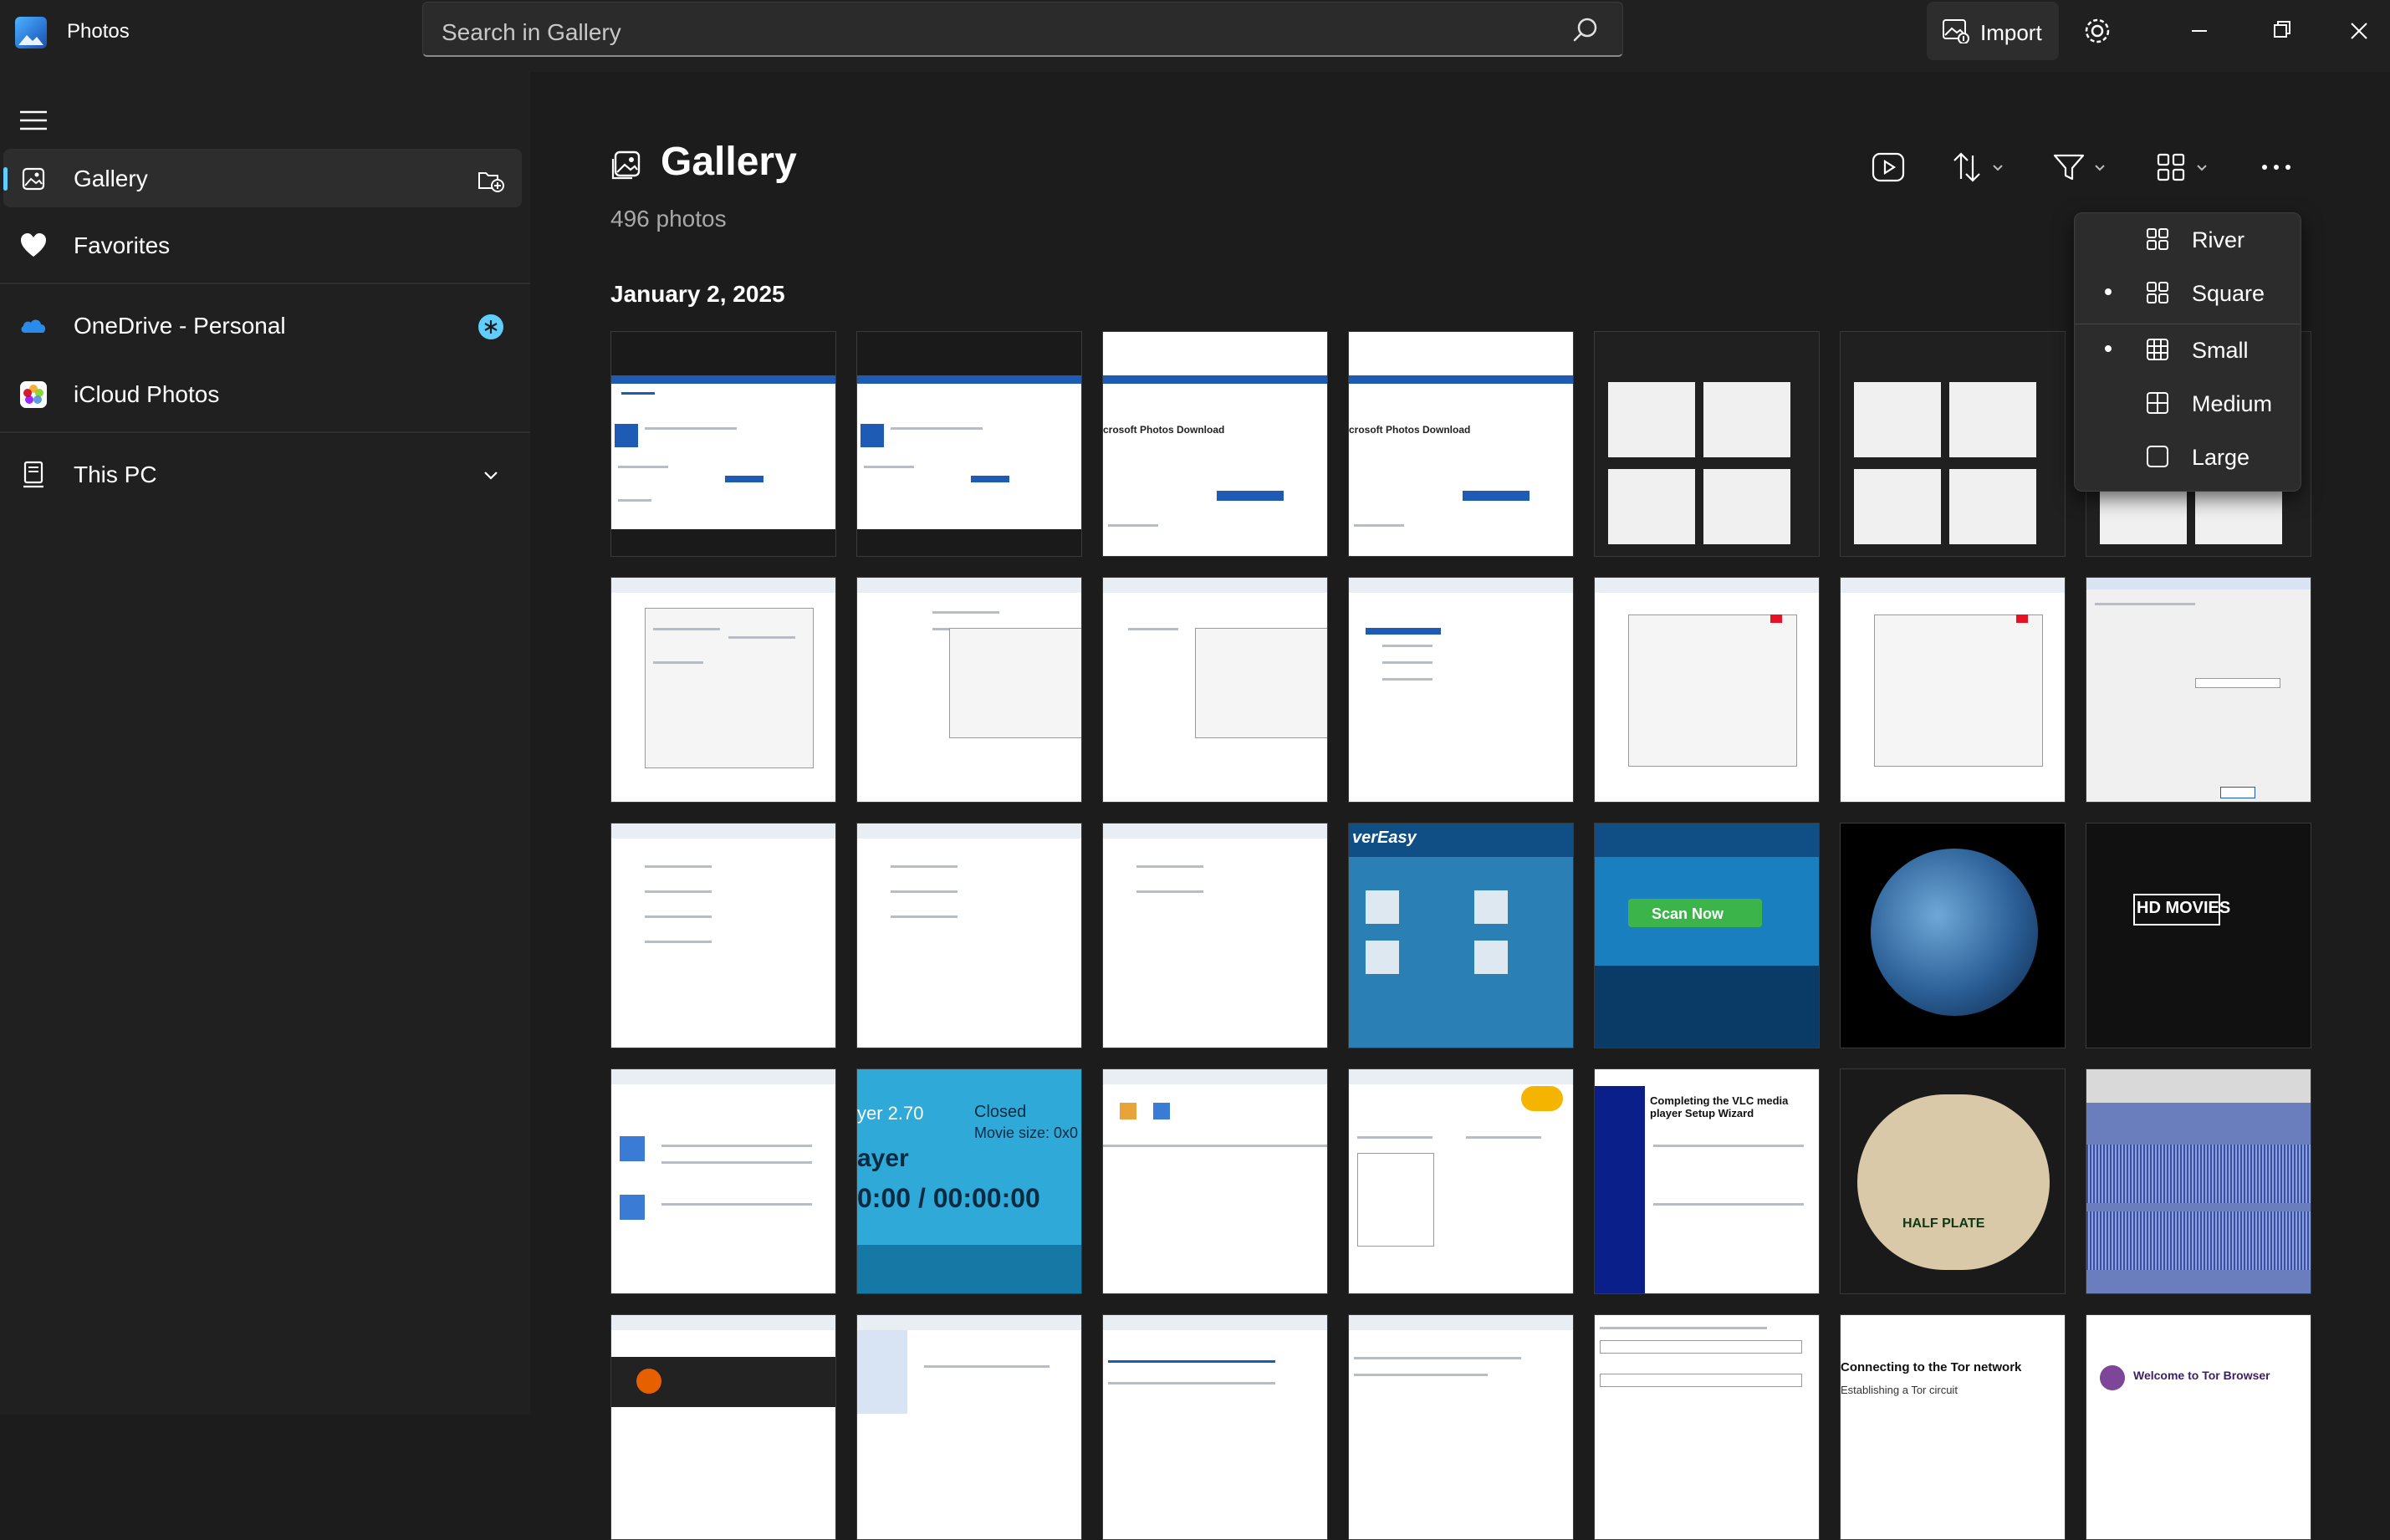 The height and width of the screenshot is (1540, 2390). I want to click on sort-icon, so click(1966, 167).